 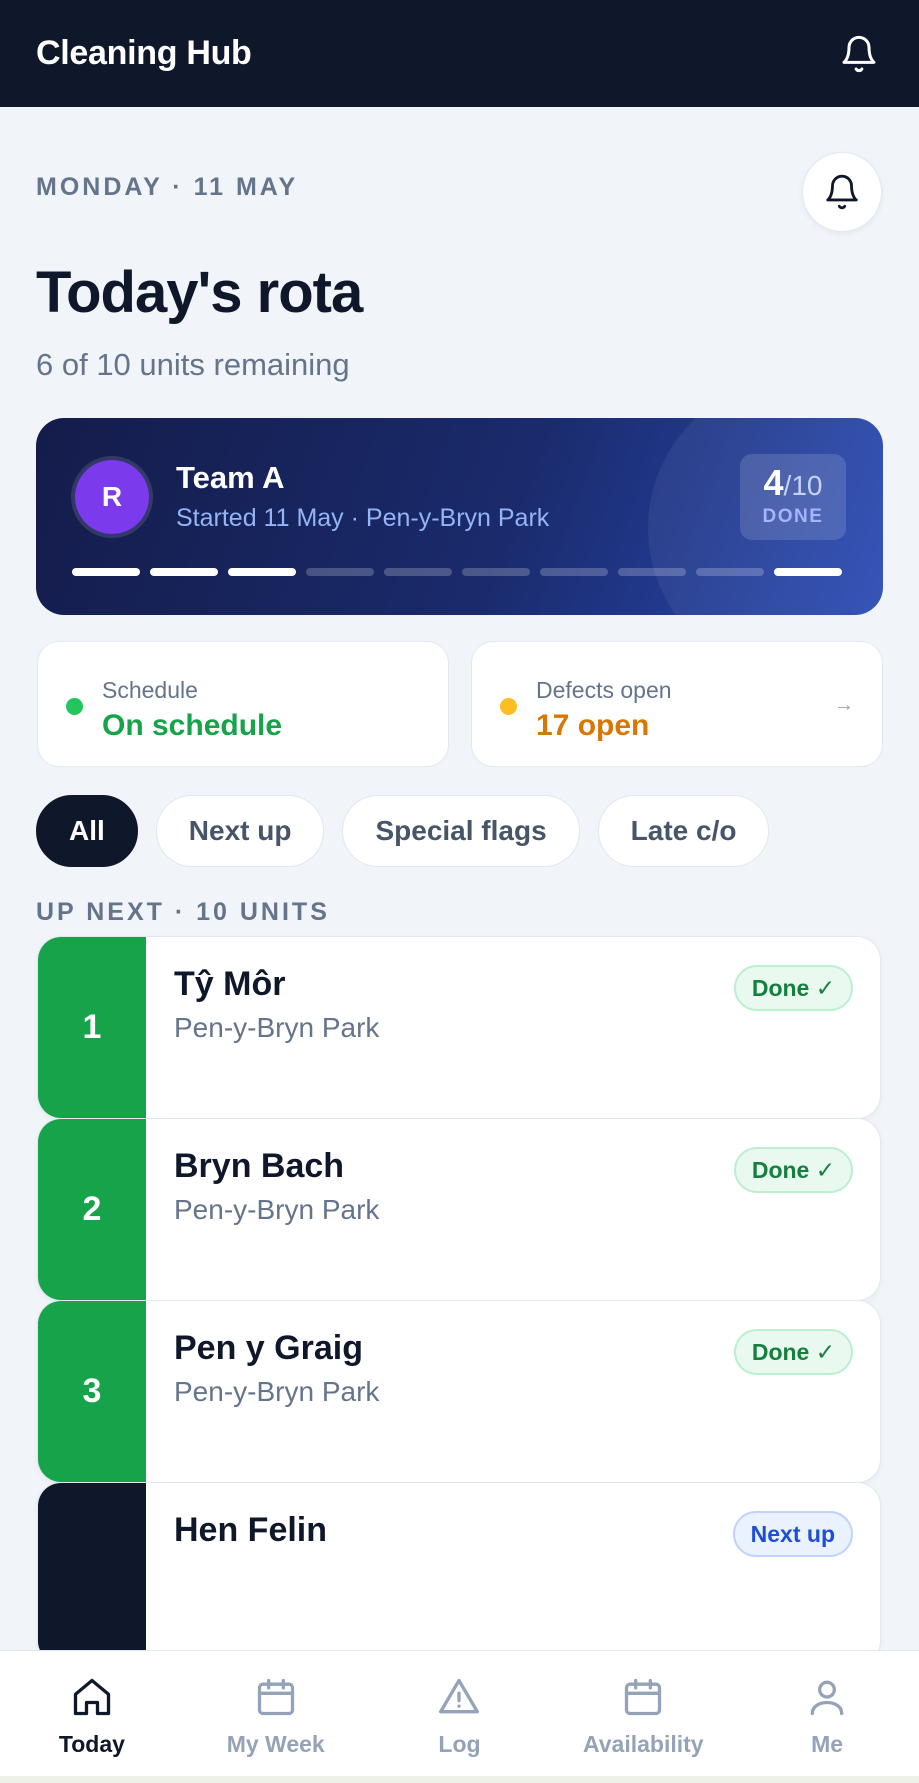 I want to click on app-header: Cleaning Hub, so click(x=459, y=53).